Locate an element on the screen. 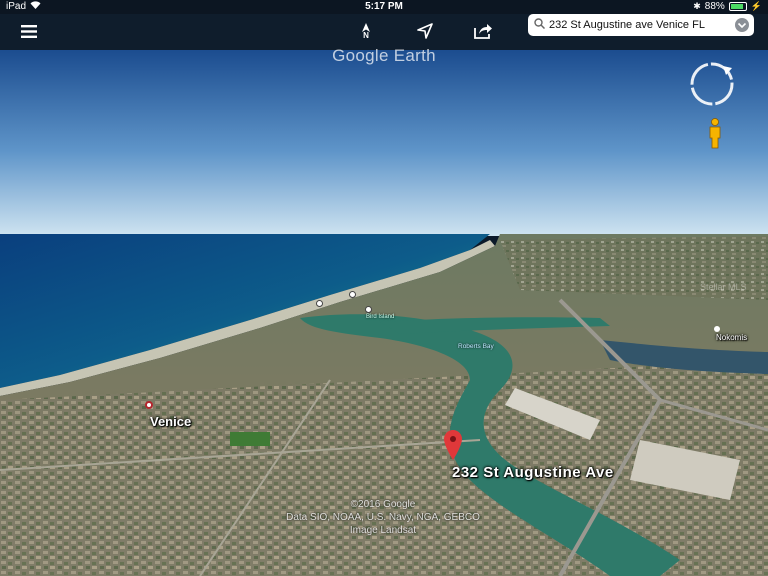 The image size is (768, 576). battery-icon is located at coordinates (737, 6).